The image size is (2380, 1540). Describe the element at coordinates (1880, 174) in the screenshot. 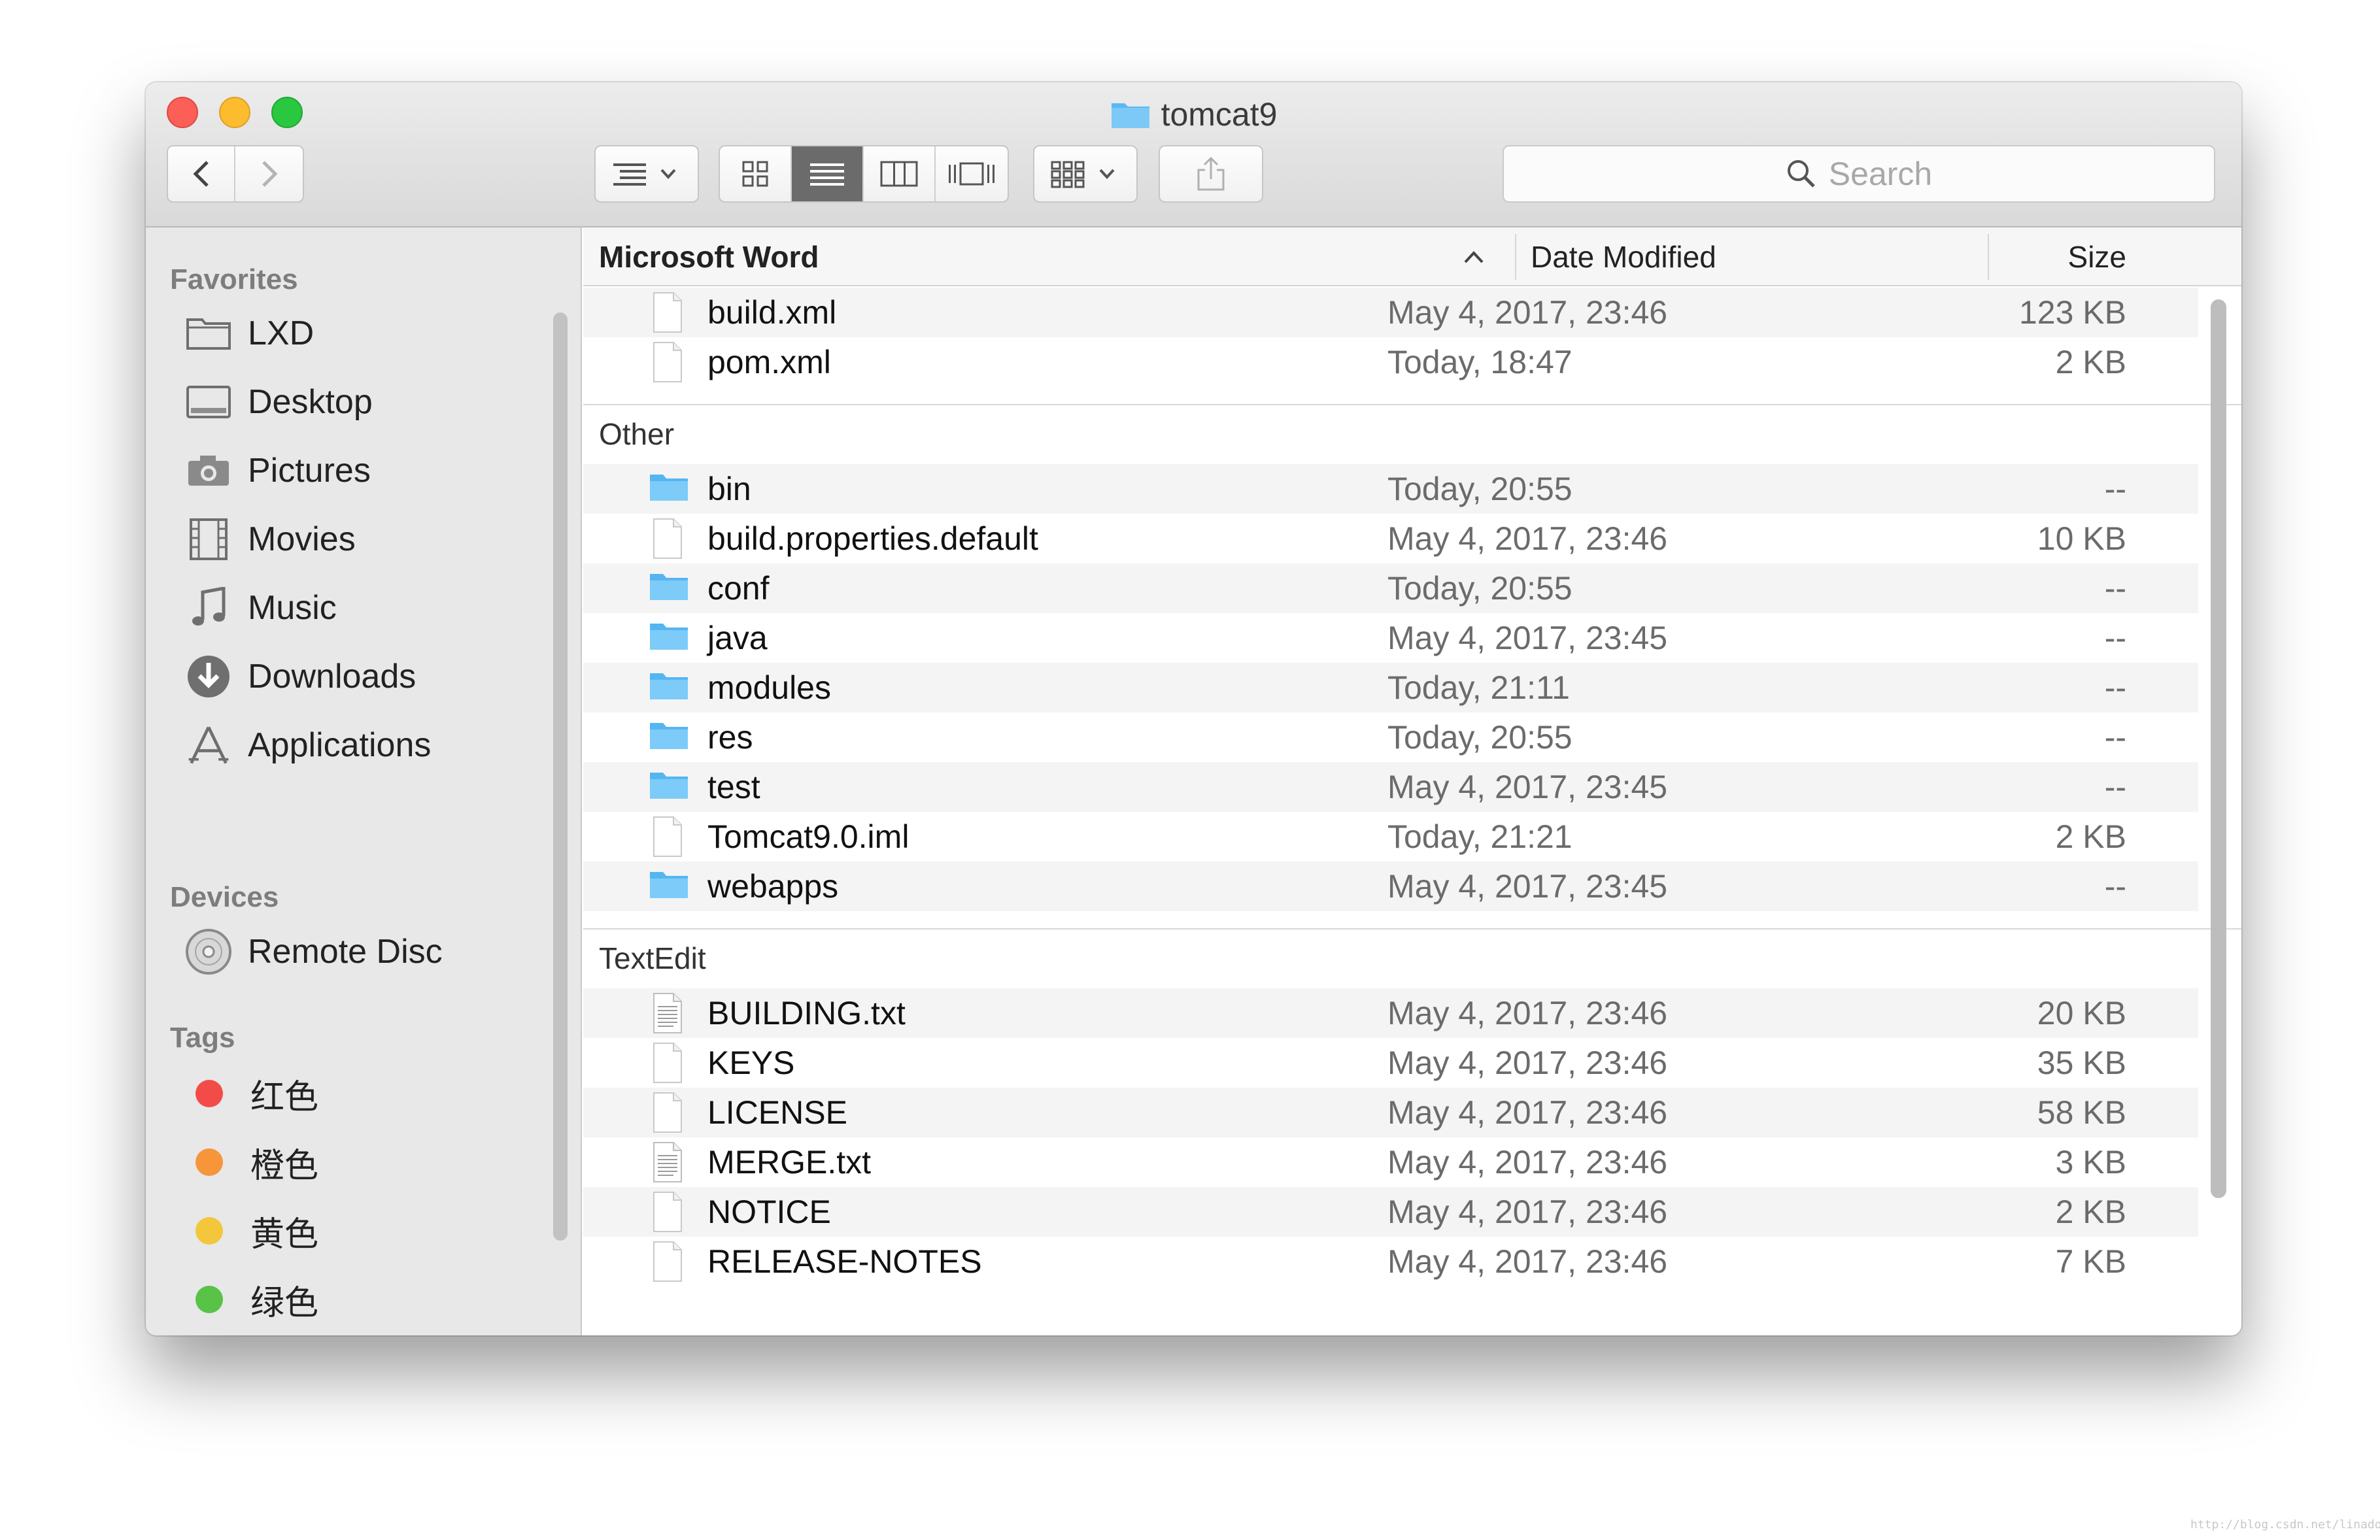

I see `search-placeholder: Search` at that location.